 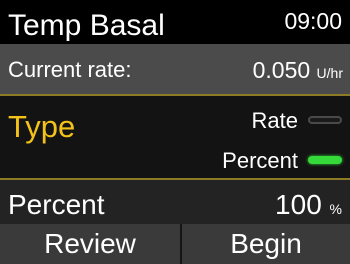 What do you see at coordinates (281, 70) in the screenshot?
I see `current-rate-number: 0.050` at bounding box center [281, 70].